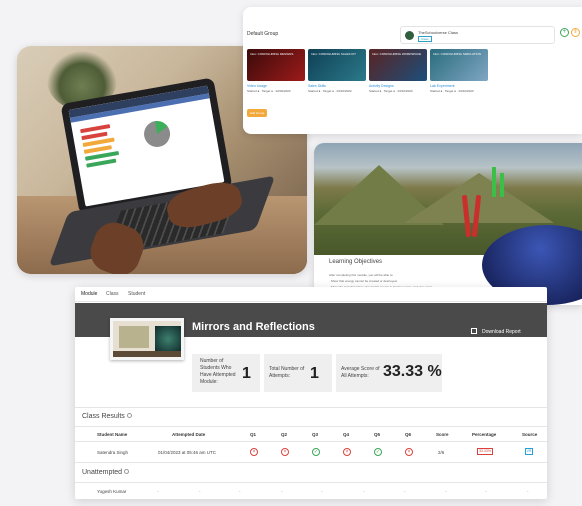  Describe the element at coordinates (284, 434) in the screenshot. I see `col-q2: Q2` at that location.